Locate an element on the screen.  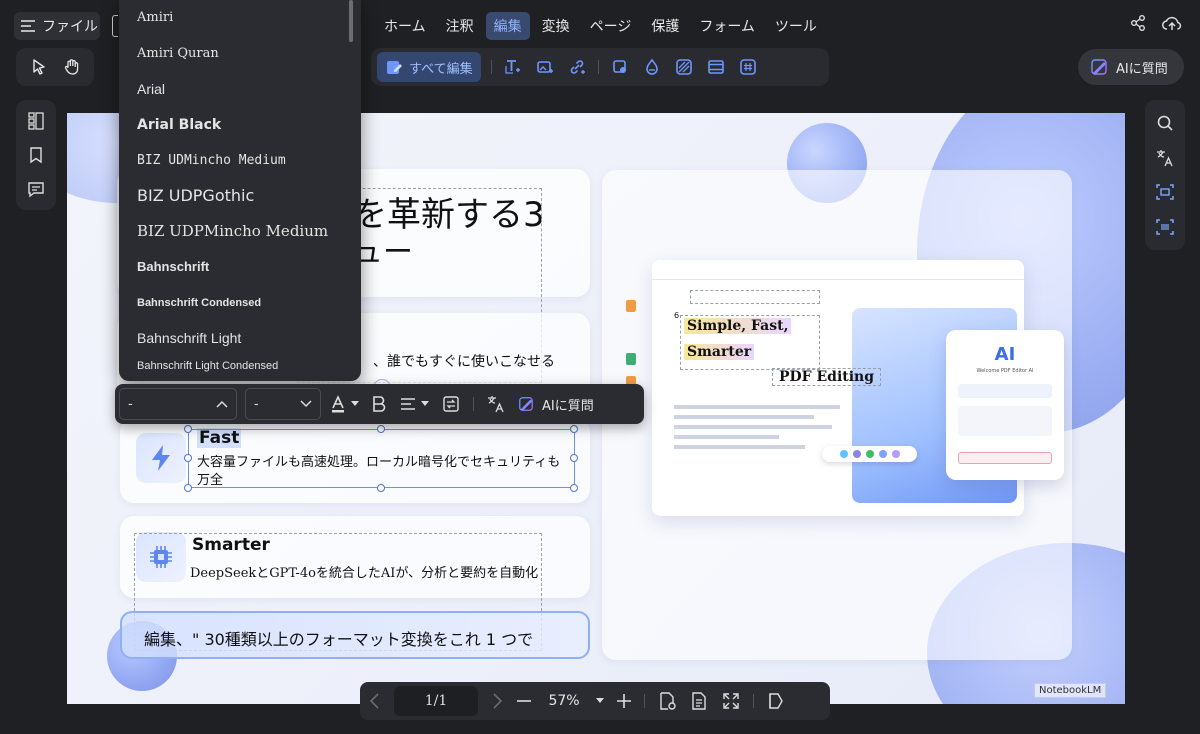
ai-mini-input is located at coordinates (1005, 458).